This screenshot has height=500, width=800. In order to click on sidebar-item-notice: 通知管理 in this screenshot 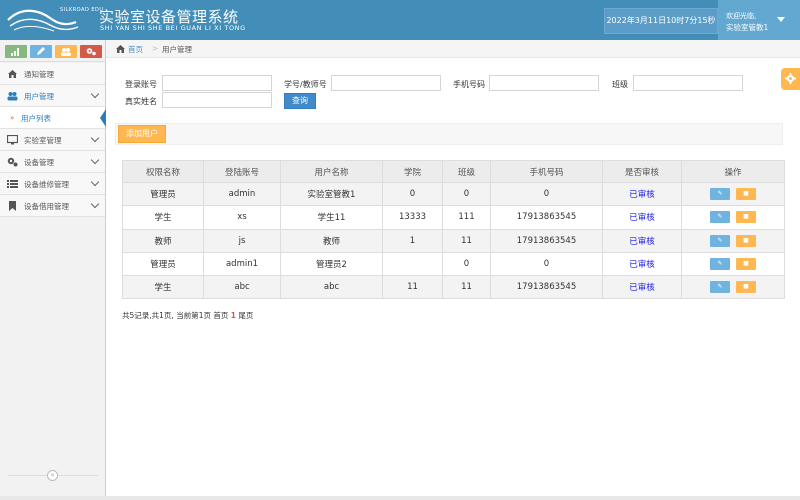, I will do `click(52, 74)`.